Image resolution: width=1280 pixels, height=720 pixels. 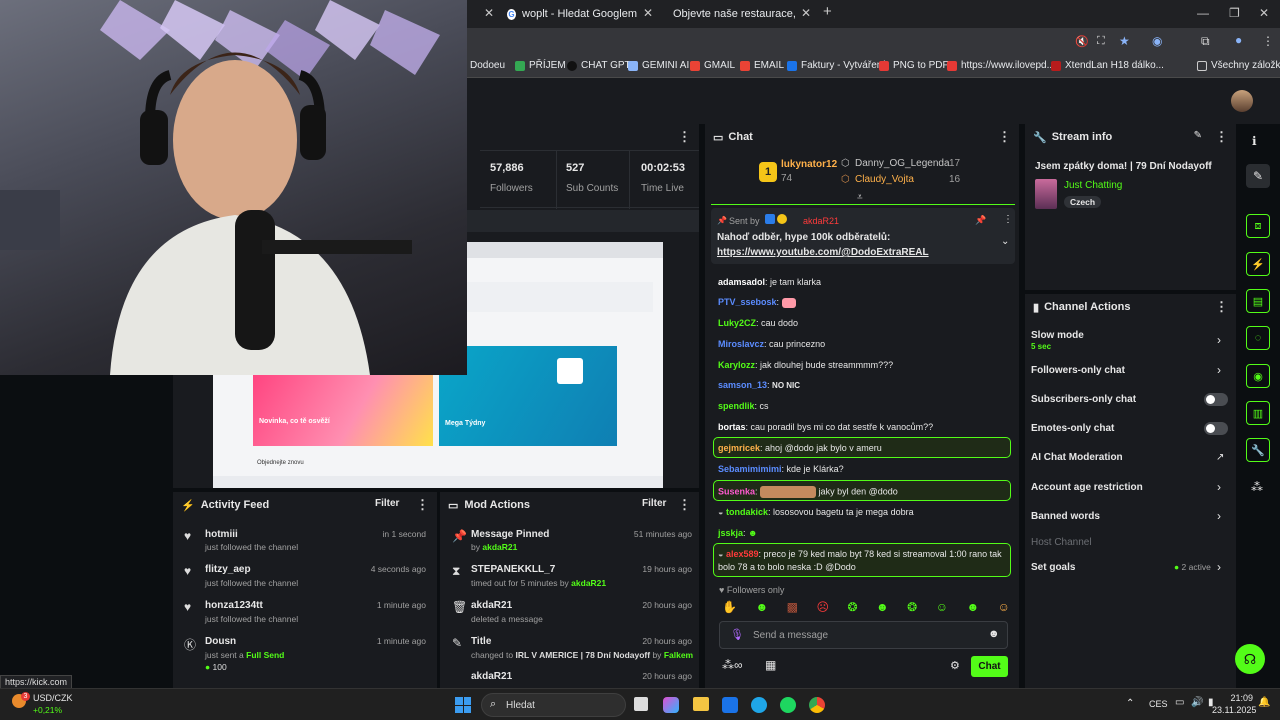 I want to click on menu-icon: ⋮, so click(x=1268, y=41).